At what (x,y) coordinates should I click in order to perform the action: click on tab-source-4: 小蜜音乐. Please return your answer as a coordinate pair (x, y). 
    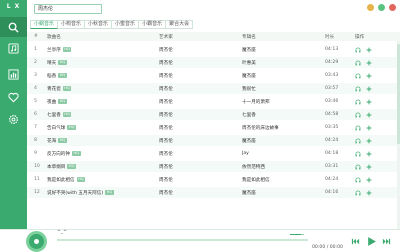
    Looking at the image, I should click on (126, 24).